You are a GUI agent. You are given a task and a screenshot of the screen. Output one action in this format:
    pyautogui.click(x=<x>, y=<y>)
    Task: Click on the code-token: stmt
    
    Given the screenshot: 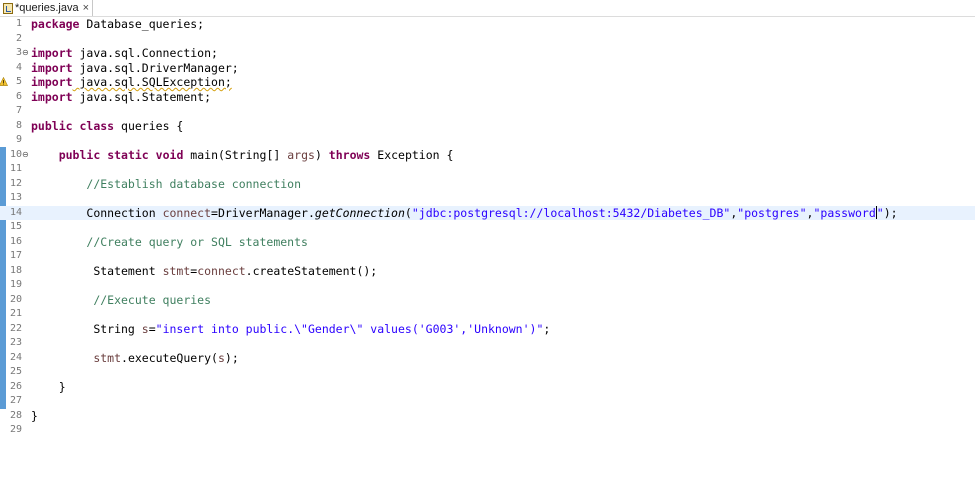 What is the action you would take?
    pyautogui.click(x=107, y=357)
    